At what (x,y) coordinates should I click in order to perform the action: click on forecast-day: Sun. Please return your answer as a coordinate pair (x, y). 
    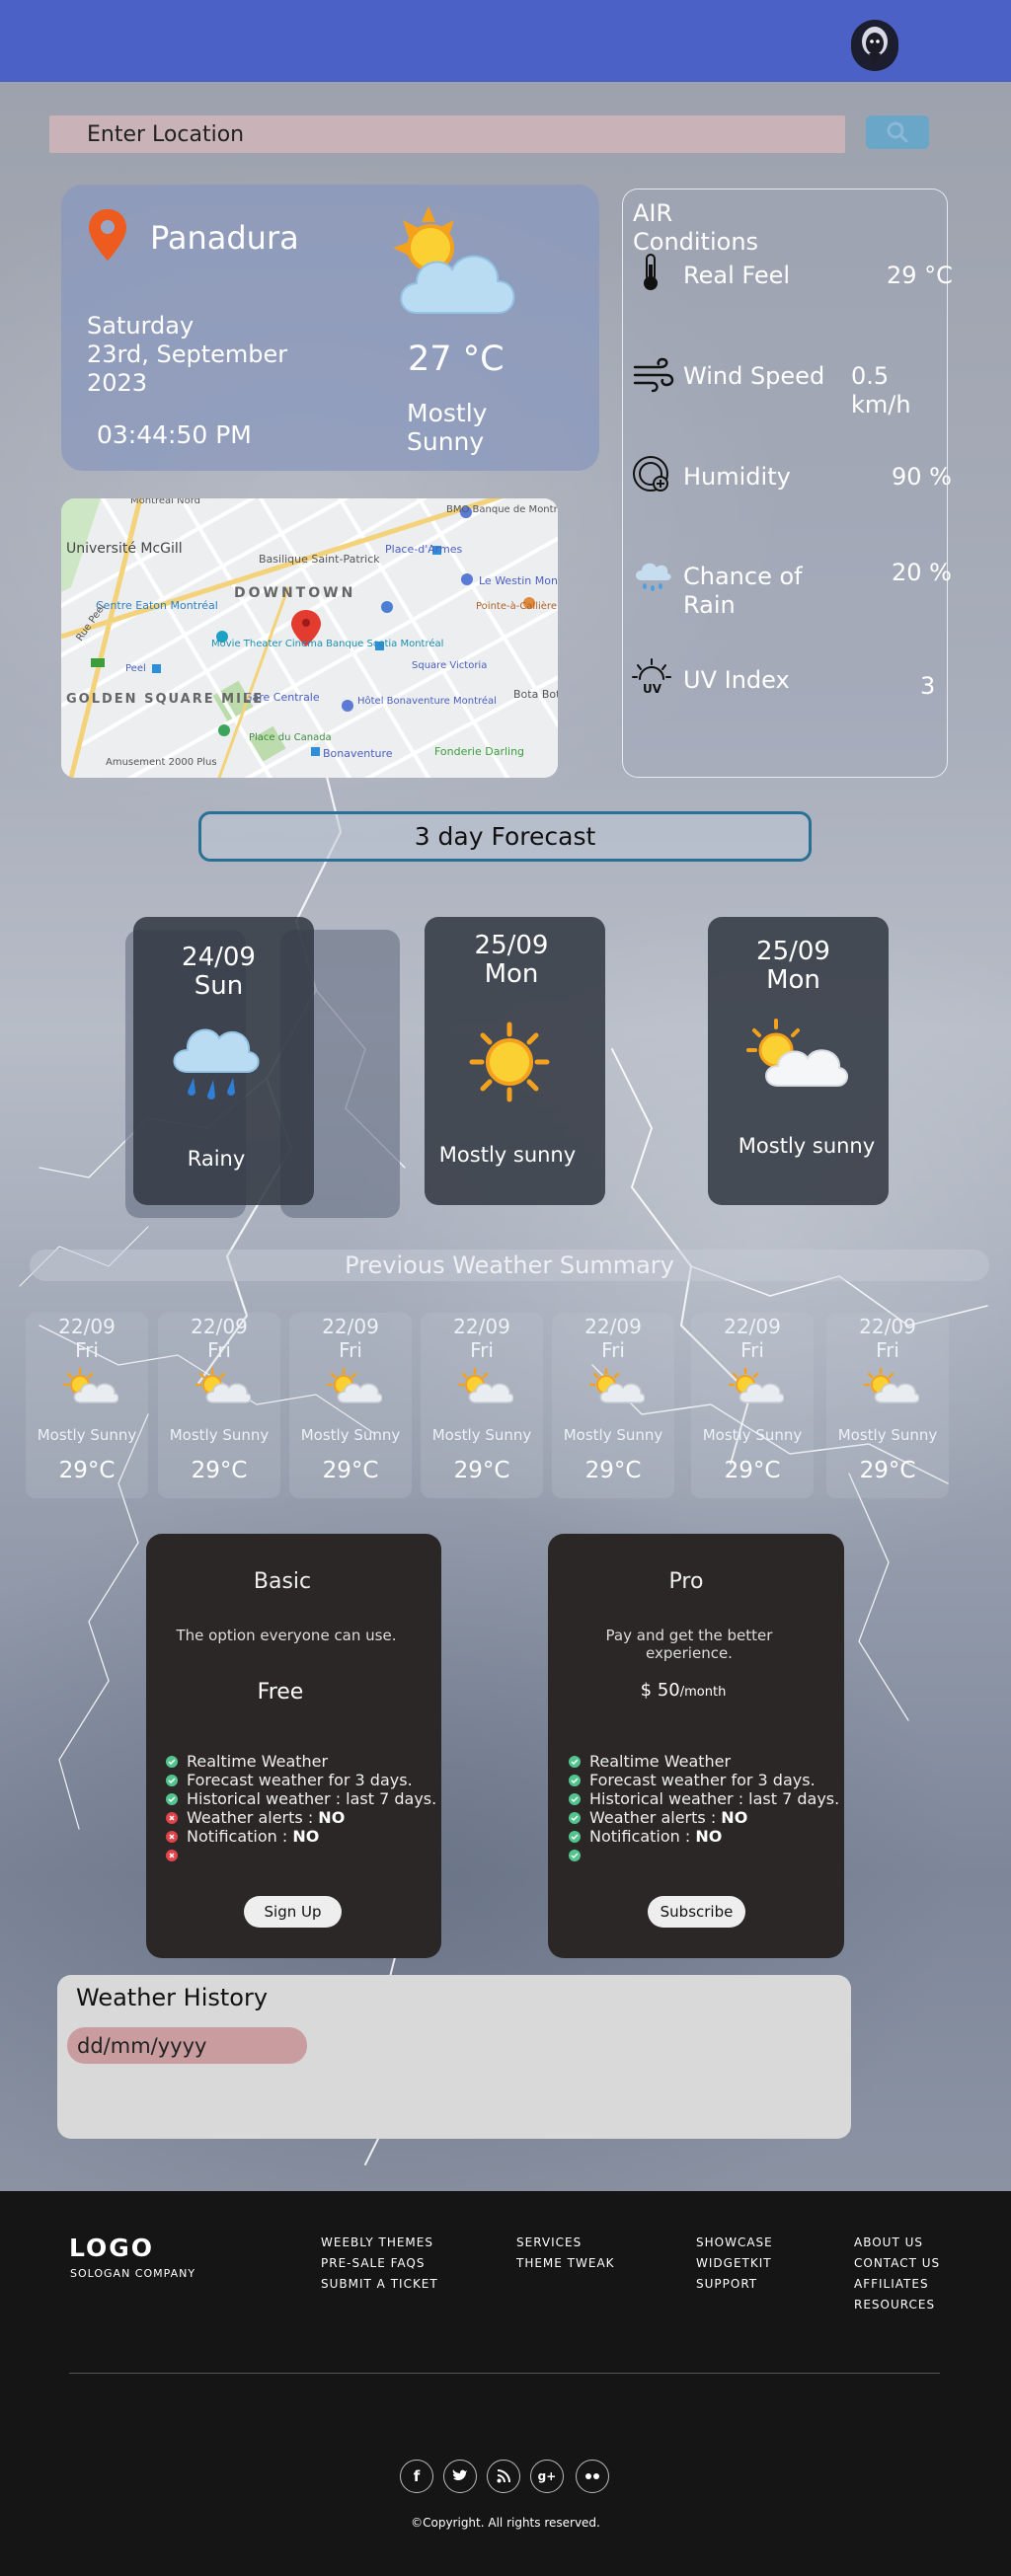
    Looking at the image, I should click on (219, 986).